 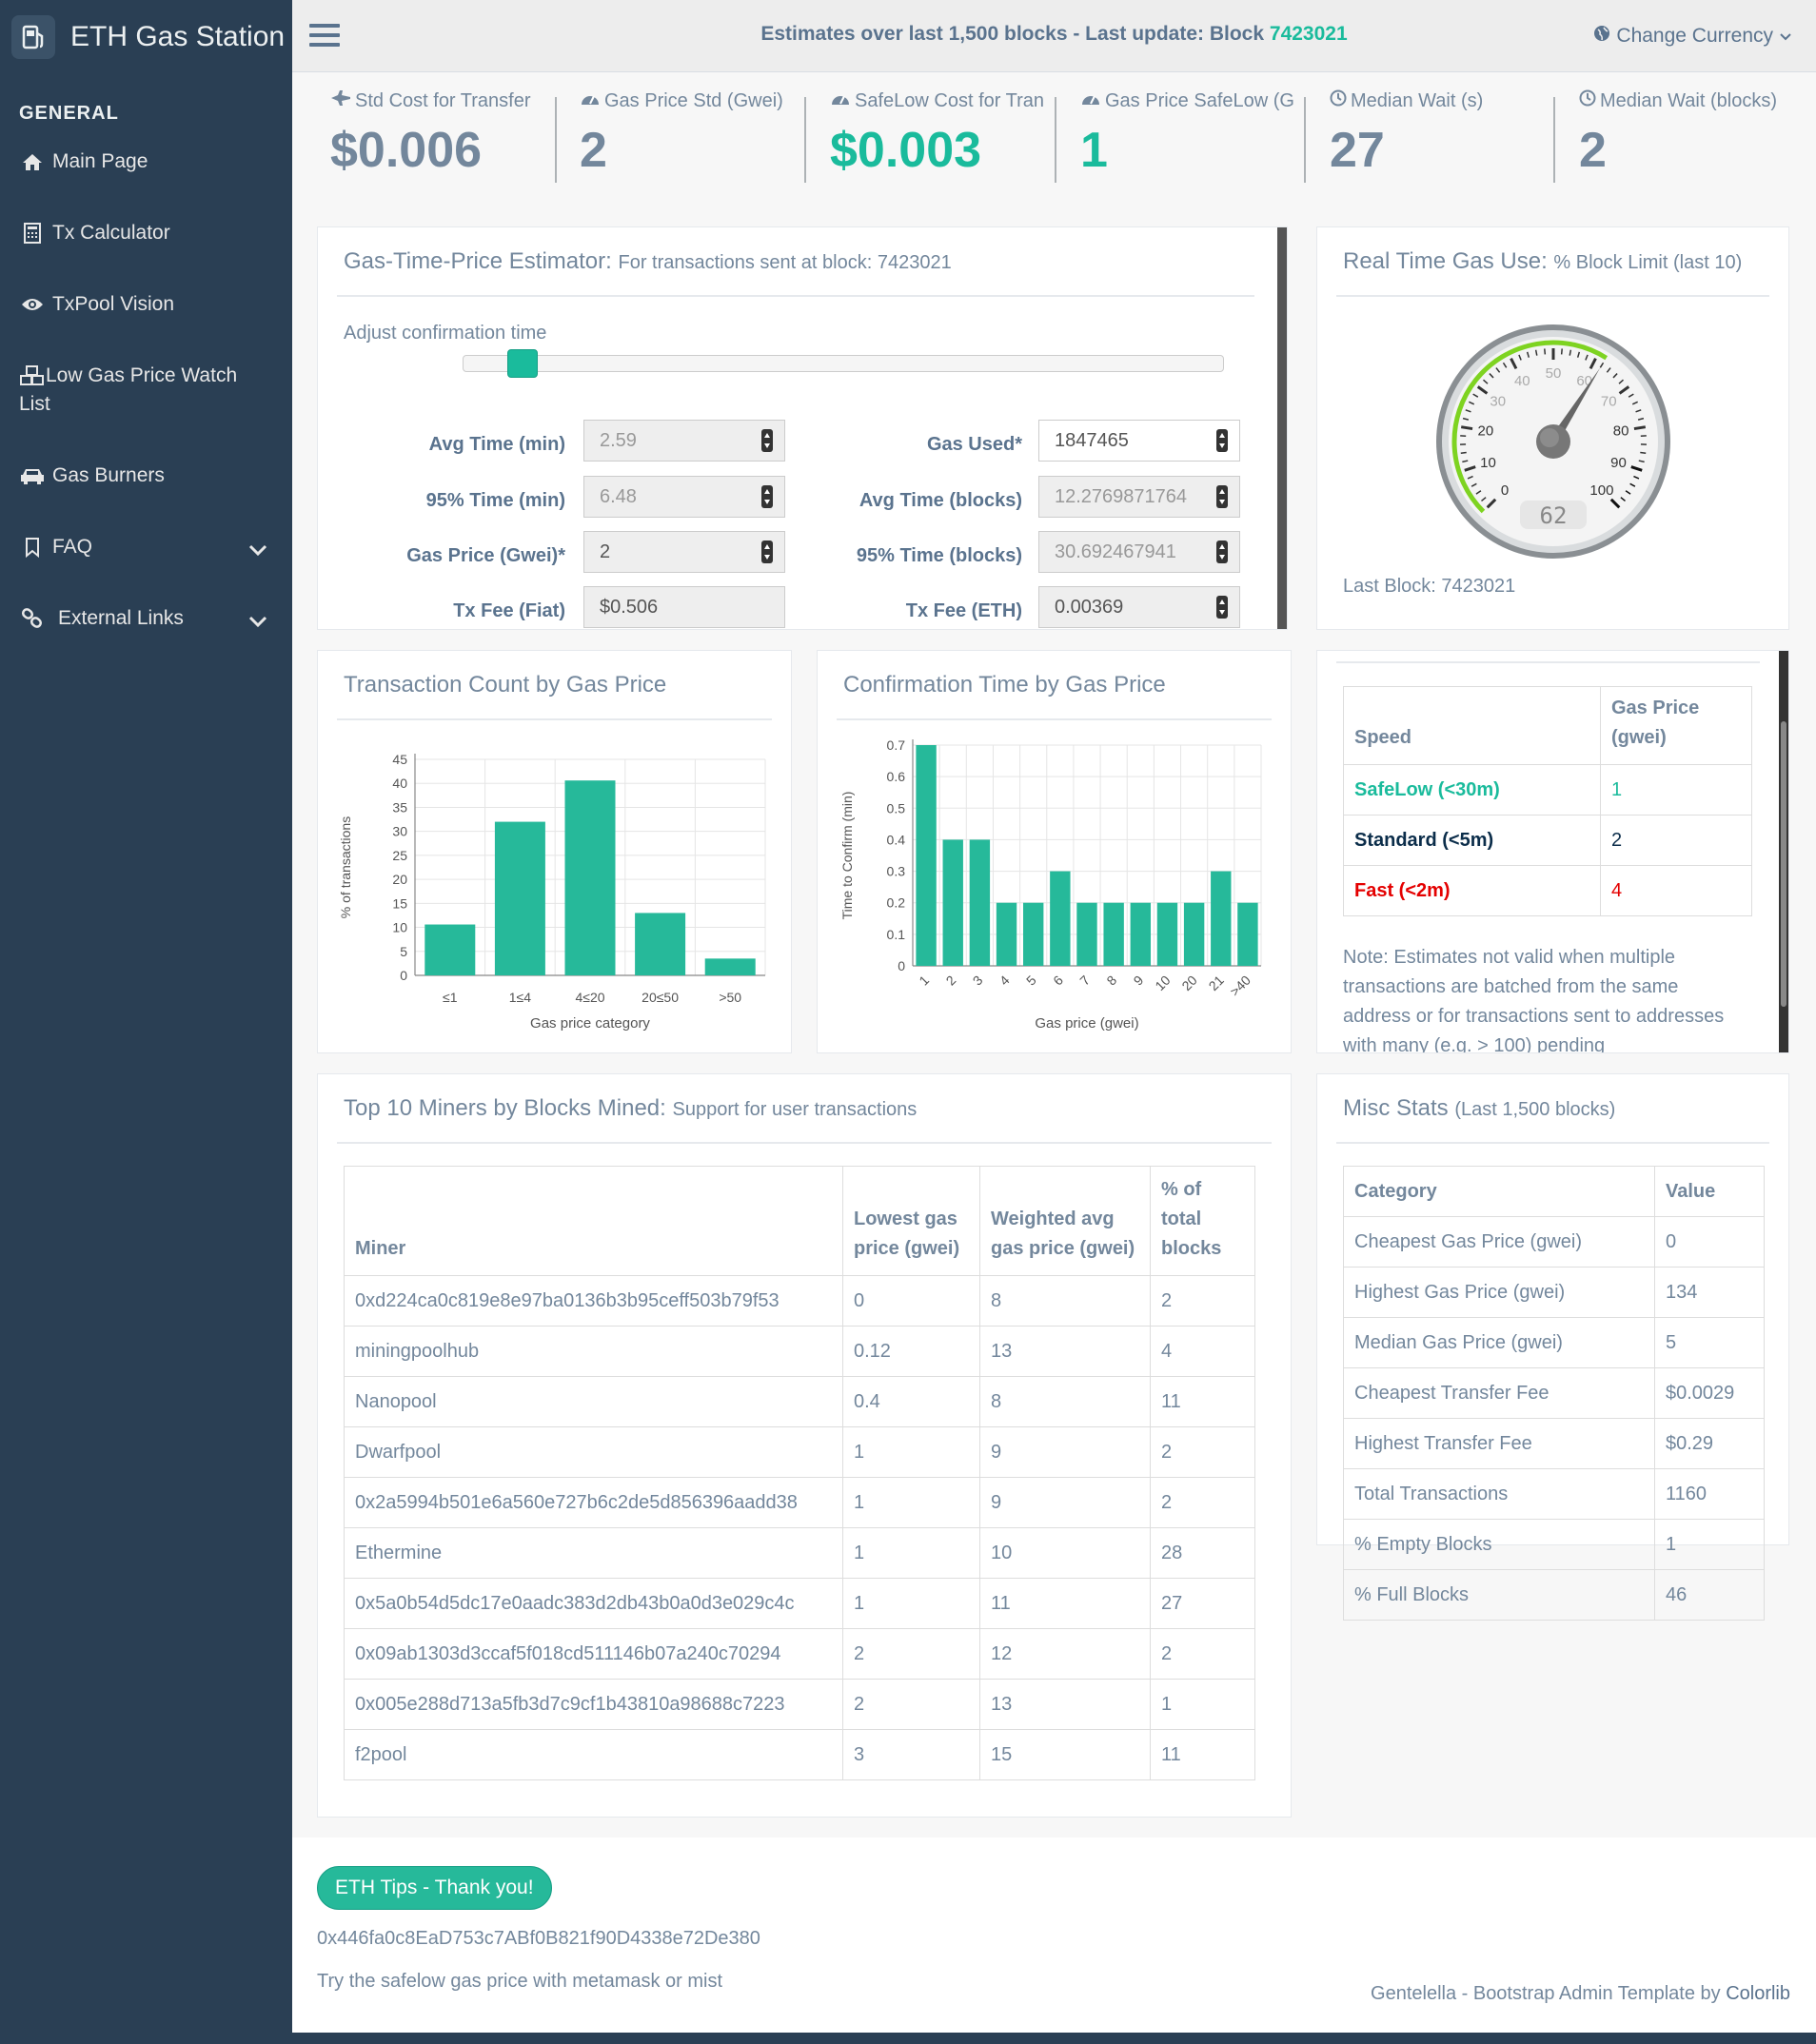 I want to click on panel-scrollbar, so click(x=1282, y=428).